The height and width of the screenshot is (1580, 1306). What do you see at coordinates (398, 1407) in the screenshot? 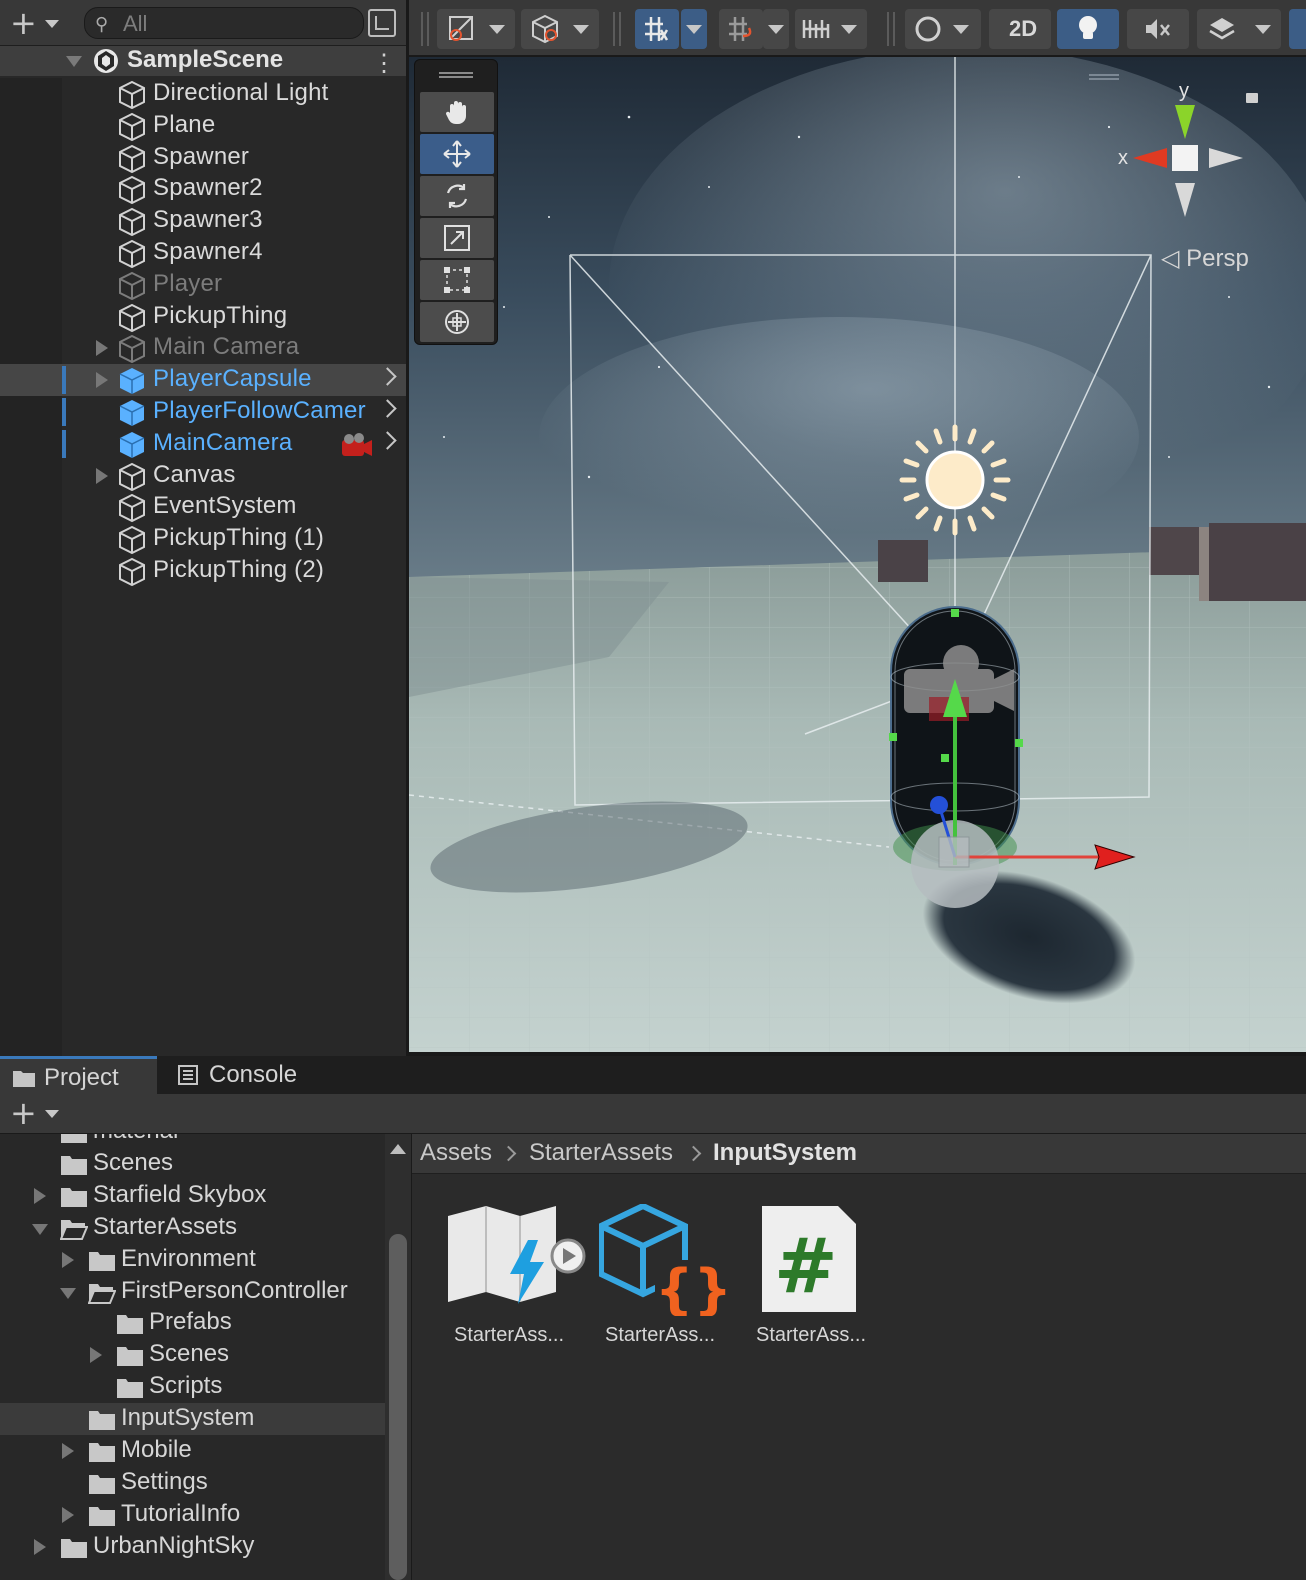
I see `scrollbar-thumb` at bounding box center [398, 1407].